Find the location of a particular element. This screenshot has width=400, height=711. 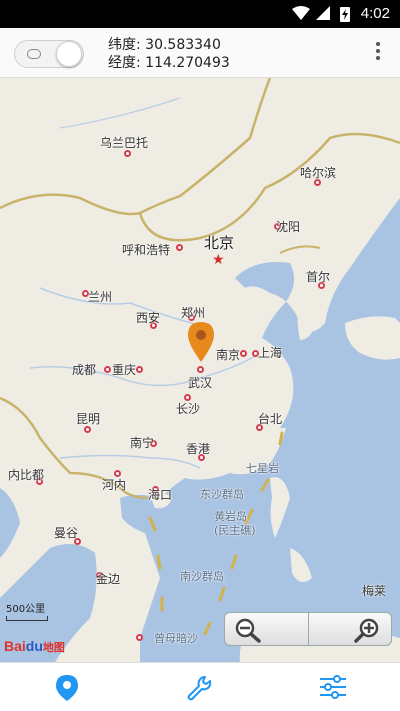

map-label: 东沙群岛 is located at coordinates (222, 494).